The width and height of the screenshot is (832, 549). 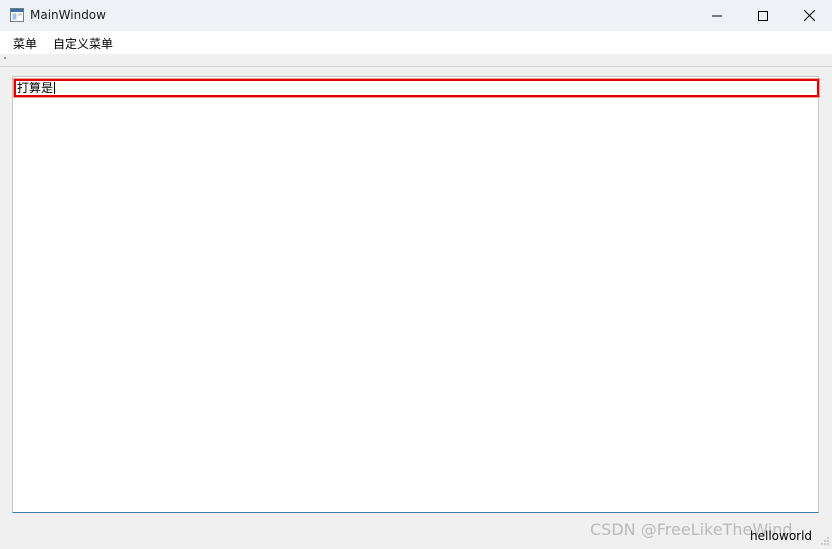 What do you see at coordinates (55, 88) in the screenshot?
I see `text-caret` at bounding box center [55, 88].